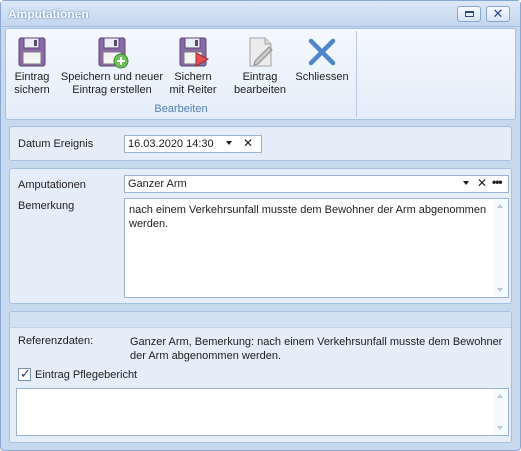 This screenshot has height=451, width=521. I want to click on window-title: Amputationen, so click(48, 14).